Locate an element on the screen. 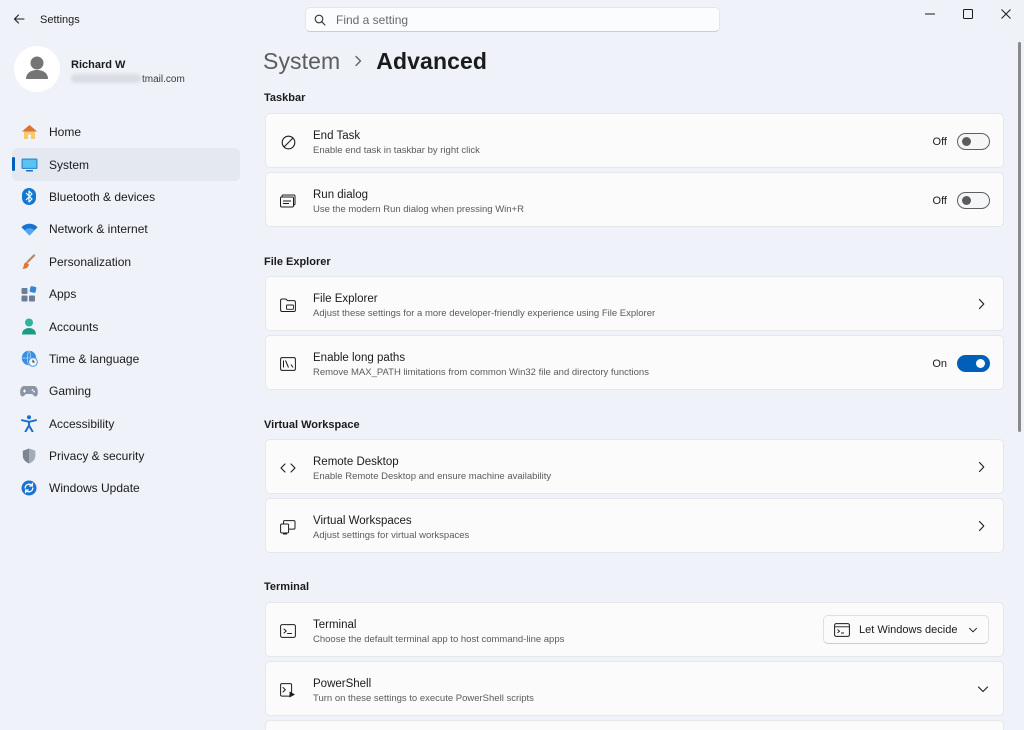 Image resolution: width=1024 pixels, height=730 pixels. home-icon is located at coordinates (29, 132).